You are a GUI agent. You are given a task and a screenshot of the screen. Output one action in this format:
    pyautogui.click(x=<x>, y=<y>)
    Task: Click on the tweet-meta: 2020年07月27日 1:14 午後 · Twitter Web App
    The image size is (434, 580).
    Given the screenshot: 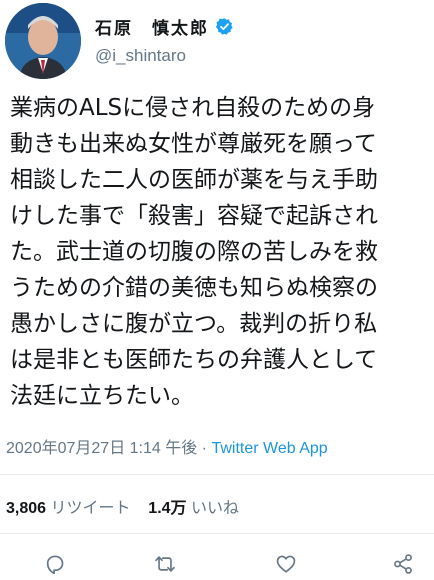 What is the action you would take?
    pyautogui.click(x=167, y=446)
    